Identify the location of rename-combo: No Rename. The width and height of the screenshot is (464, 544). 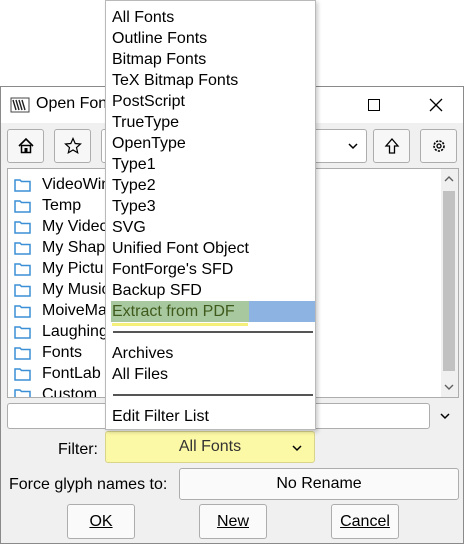
(319, 484).